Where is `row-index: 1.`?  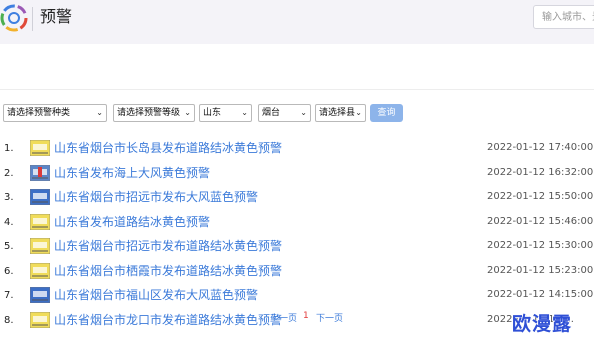
row-index: 1. is located at coordinates (9, 148).